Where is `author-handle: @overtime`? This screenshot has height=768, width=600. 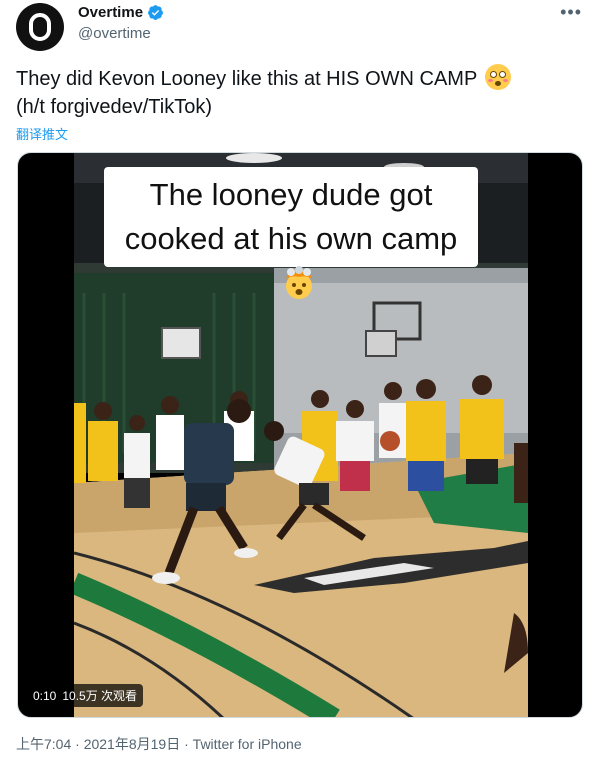
author-handle: @overtime is located at coordinates (114, 33).